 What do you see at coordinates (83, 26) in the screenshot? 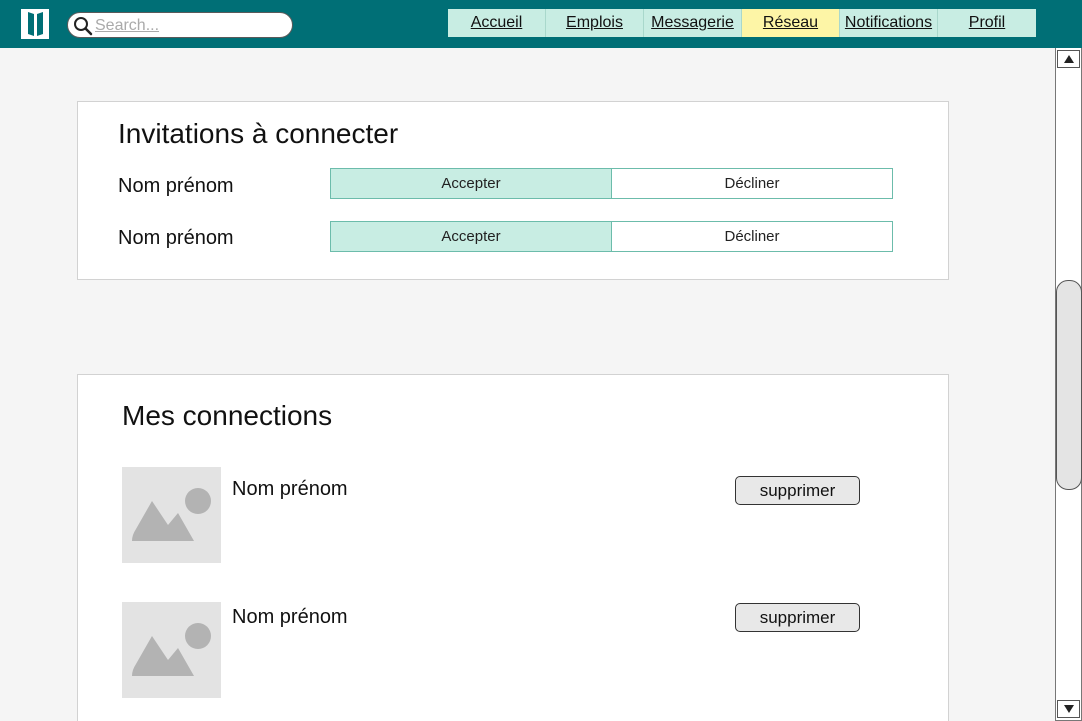
I see `search-icon` at bounding box center [83, 26].